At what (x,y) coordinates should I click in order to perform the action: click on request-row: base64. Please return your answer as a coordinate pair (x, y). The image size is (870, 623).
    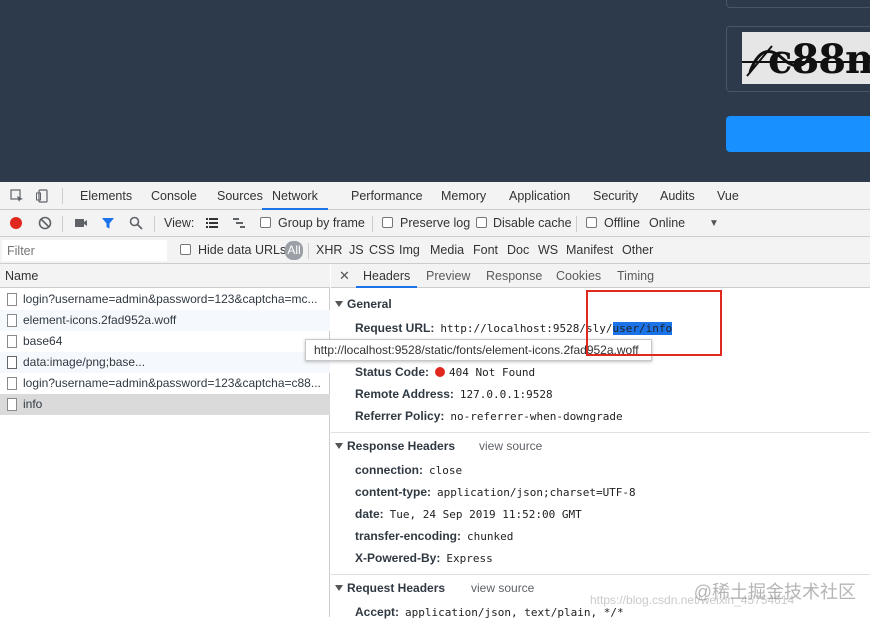
    Looking at the image, I should click on (165, 341).